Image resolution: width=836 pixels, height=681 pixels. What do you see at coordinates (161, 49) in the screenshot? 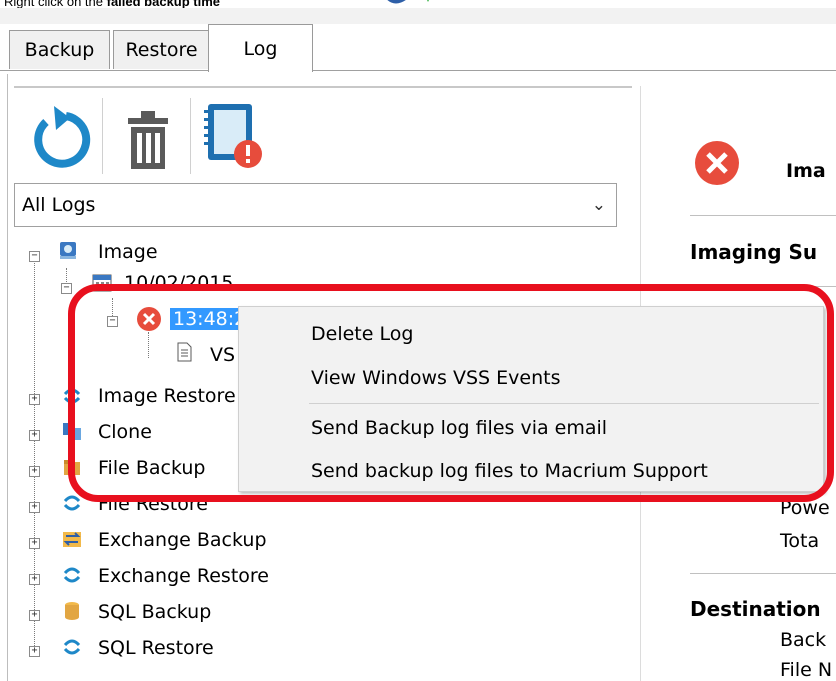
I see `tab-restore: Restore` at bounding box center [161, 49].